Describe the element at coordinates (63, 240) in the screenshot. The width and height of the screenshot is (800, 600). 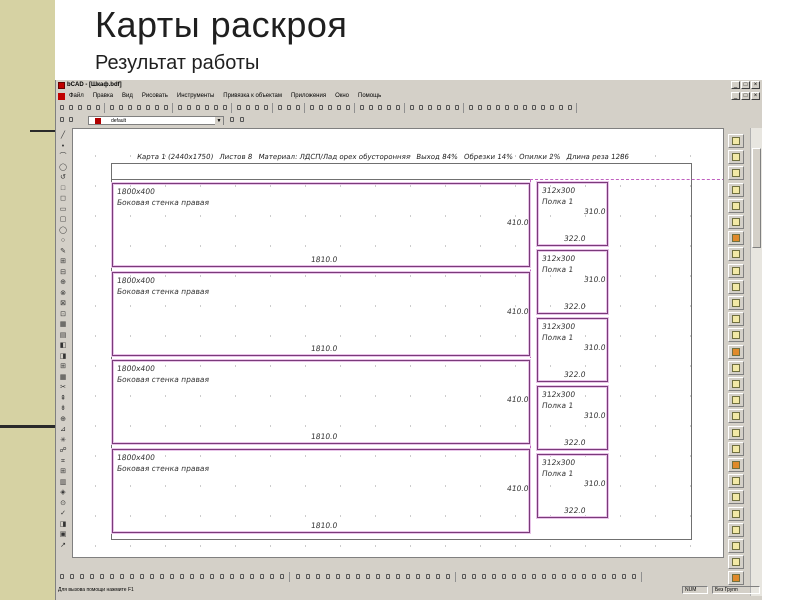
I see `draw-tool-icon: ○` at that location.